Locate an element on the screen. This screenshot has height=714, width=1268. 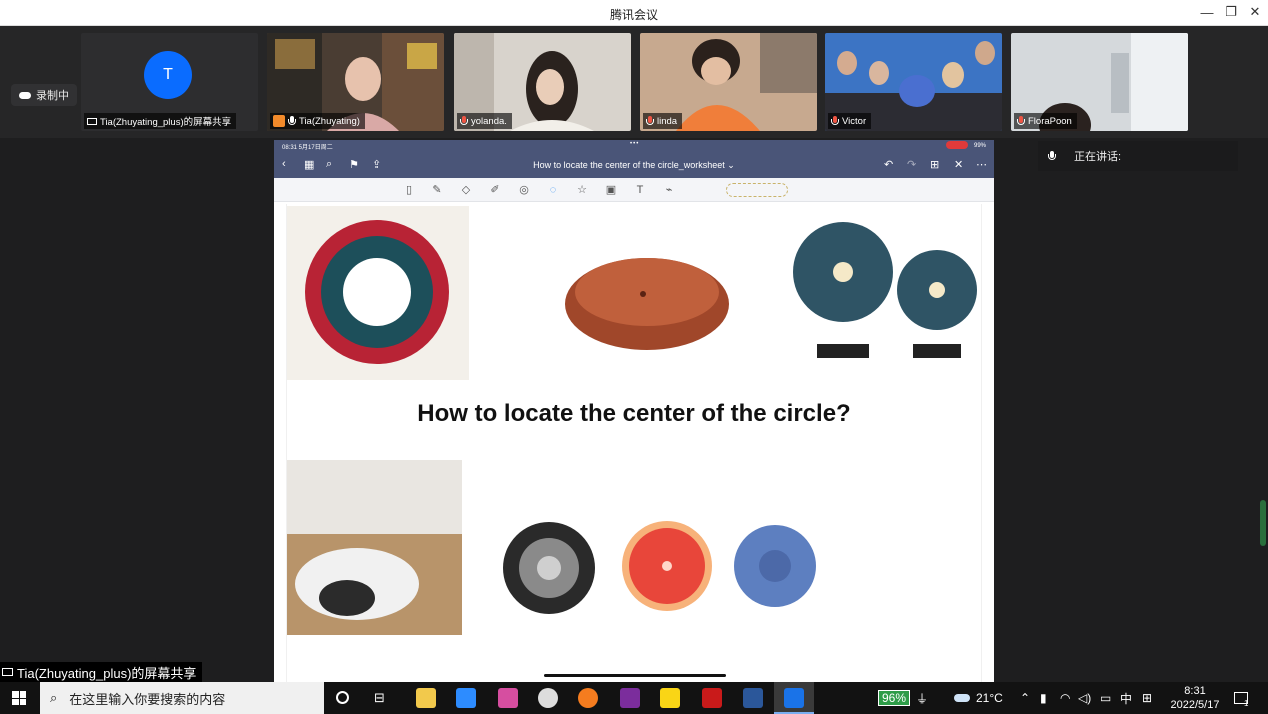
ime-grid-icon: ⊞ is located at coordinates (1147, 698).